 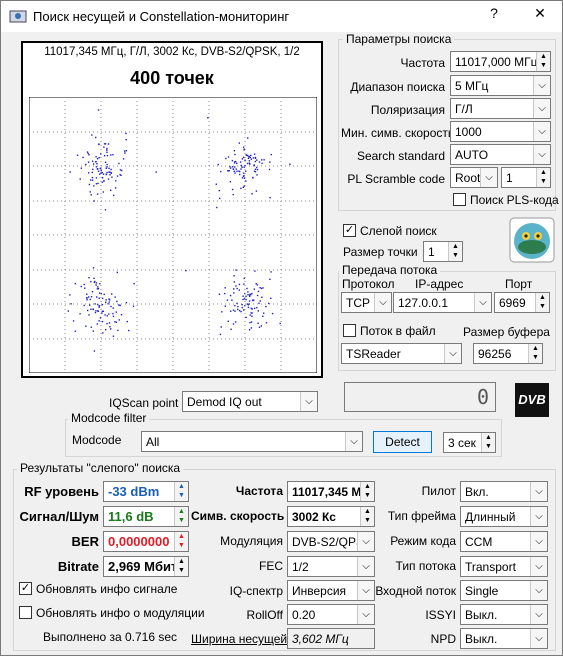 I want to click on update-signal-checkbox: ✓, so click(x=25, y=588).